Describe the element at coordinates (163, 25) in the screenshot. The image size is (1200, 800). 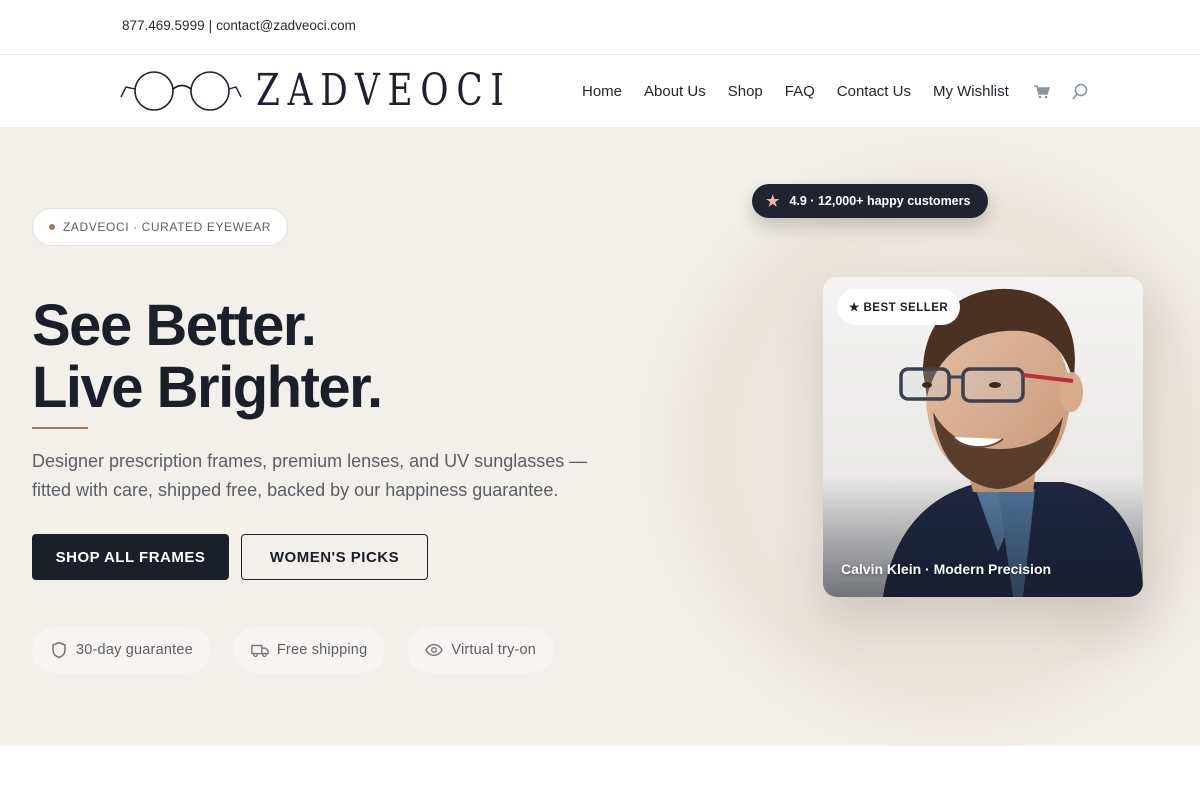
I see `phone-link: 877.469.5999` at that location.